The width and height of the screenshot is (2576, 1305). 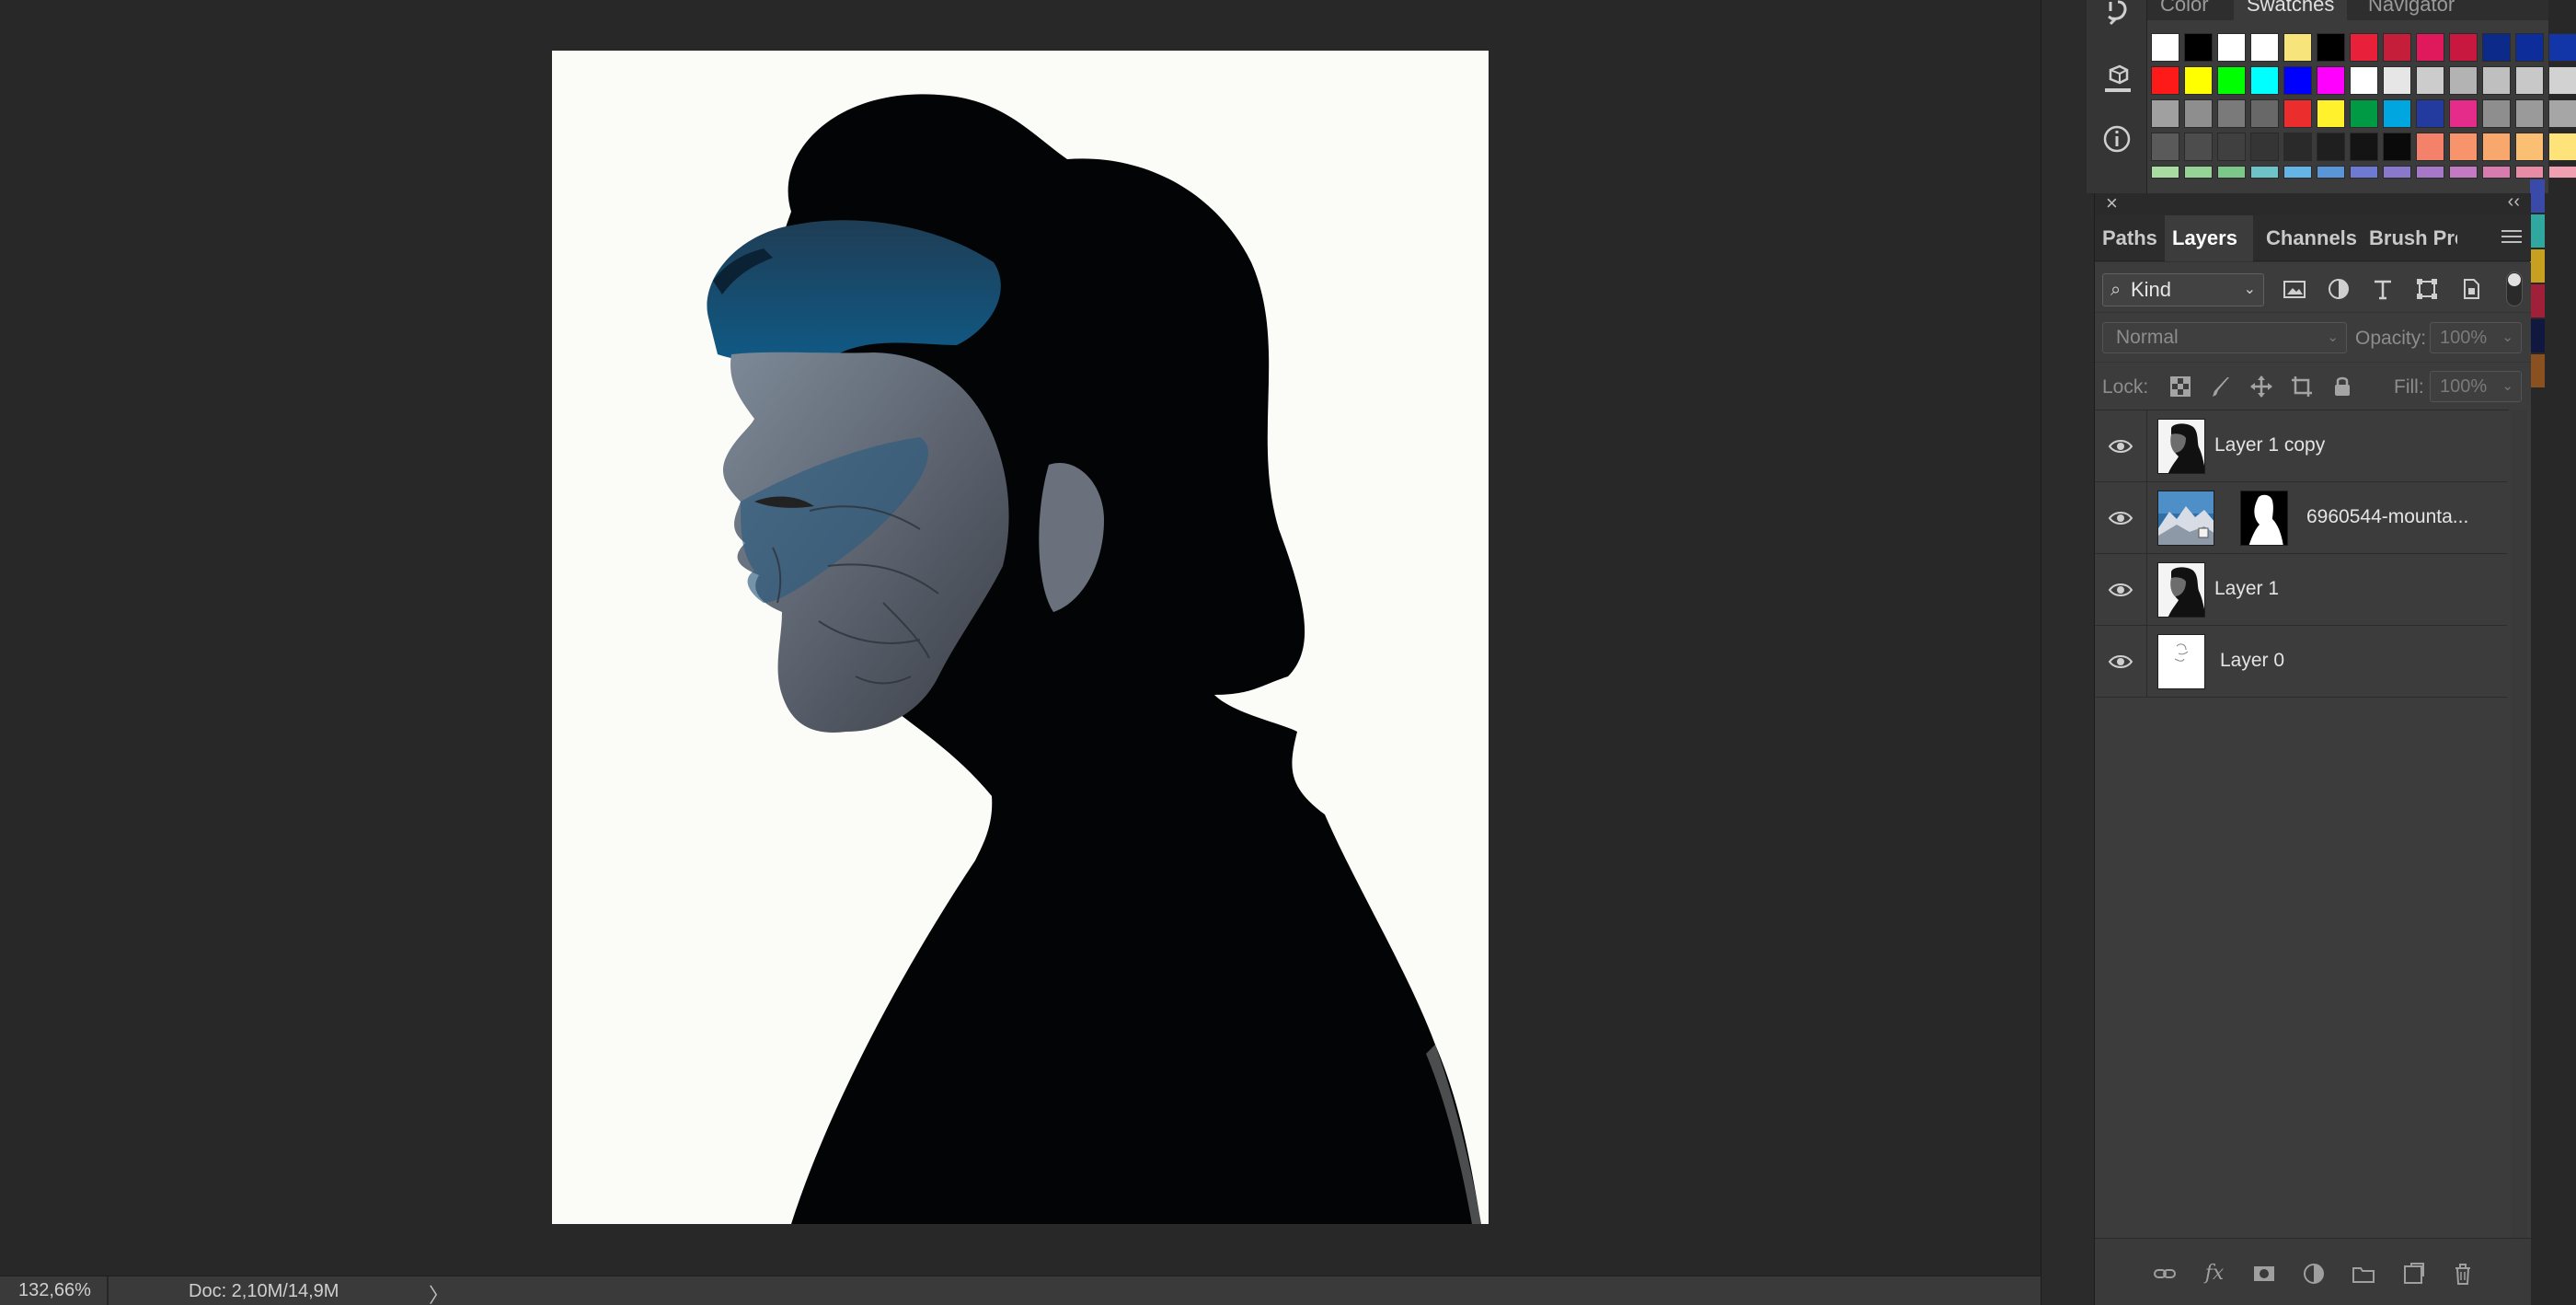 I want to click on tab-swatches: Swatches, so click(x=2291, y=10).